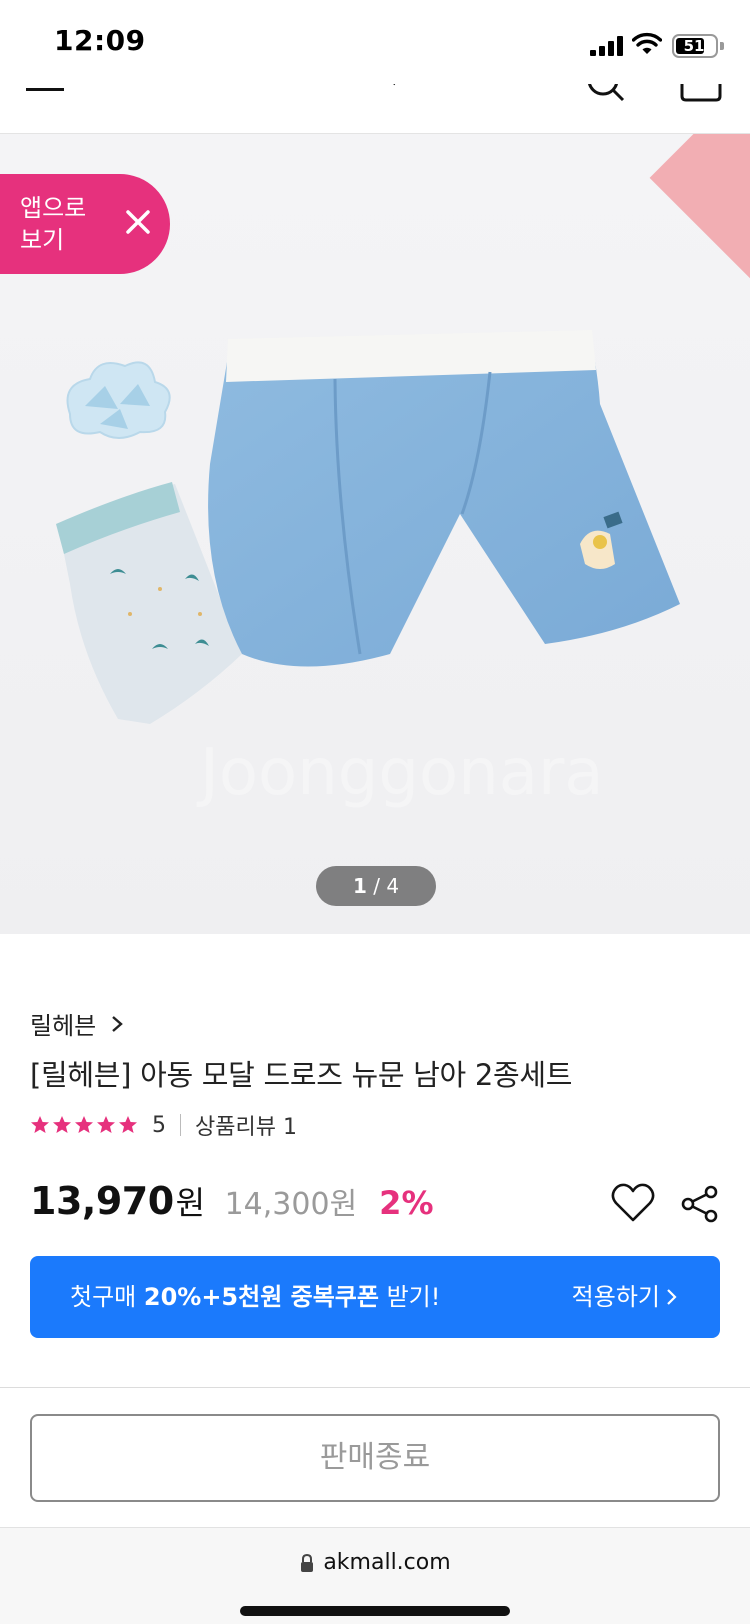 The image size is (750, 1624). What do you see at coordinates (375, 1382) in the screenshot?
I see `scrolled-content-hint` at bounding box center [375, 1382].